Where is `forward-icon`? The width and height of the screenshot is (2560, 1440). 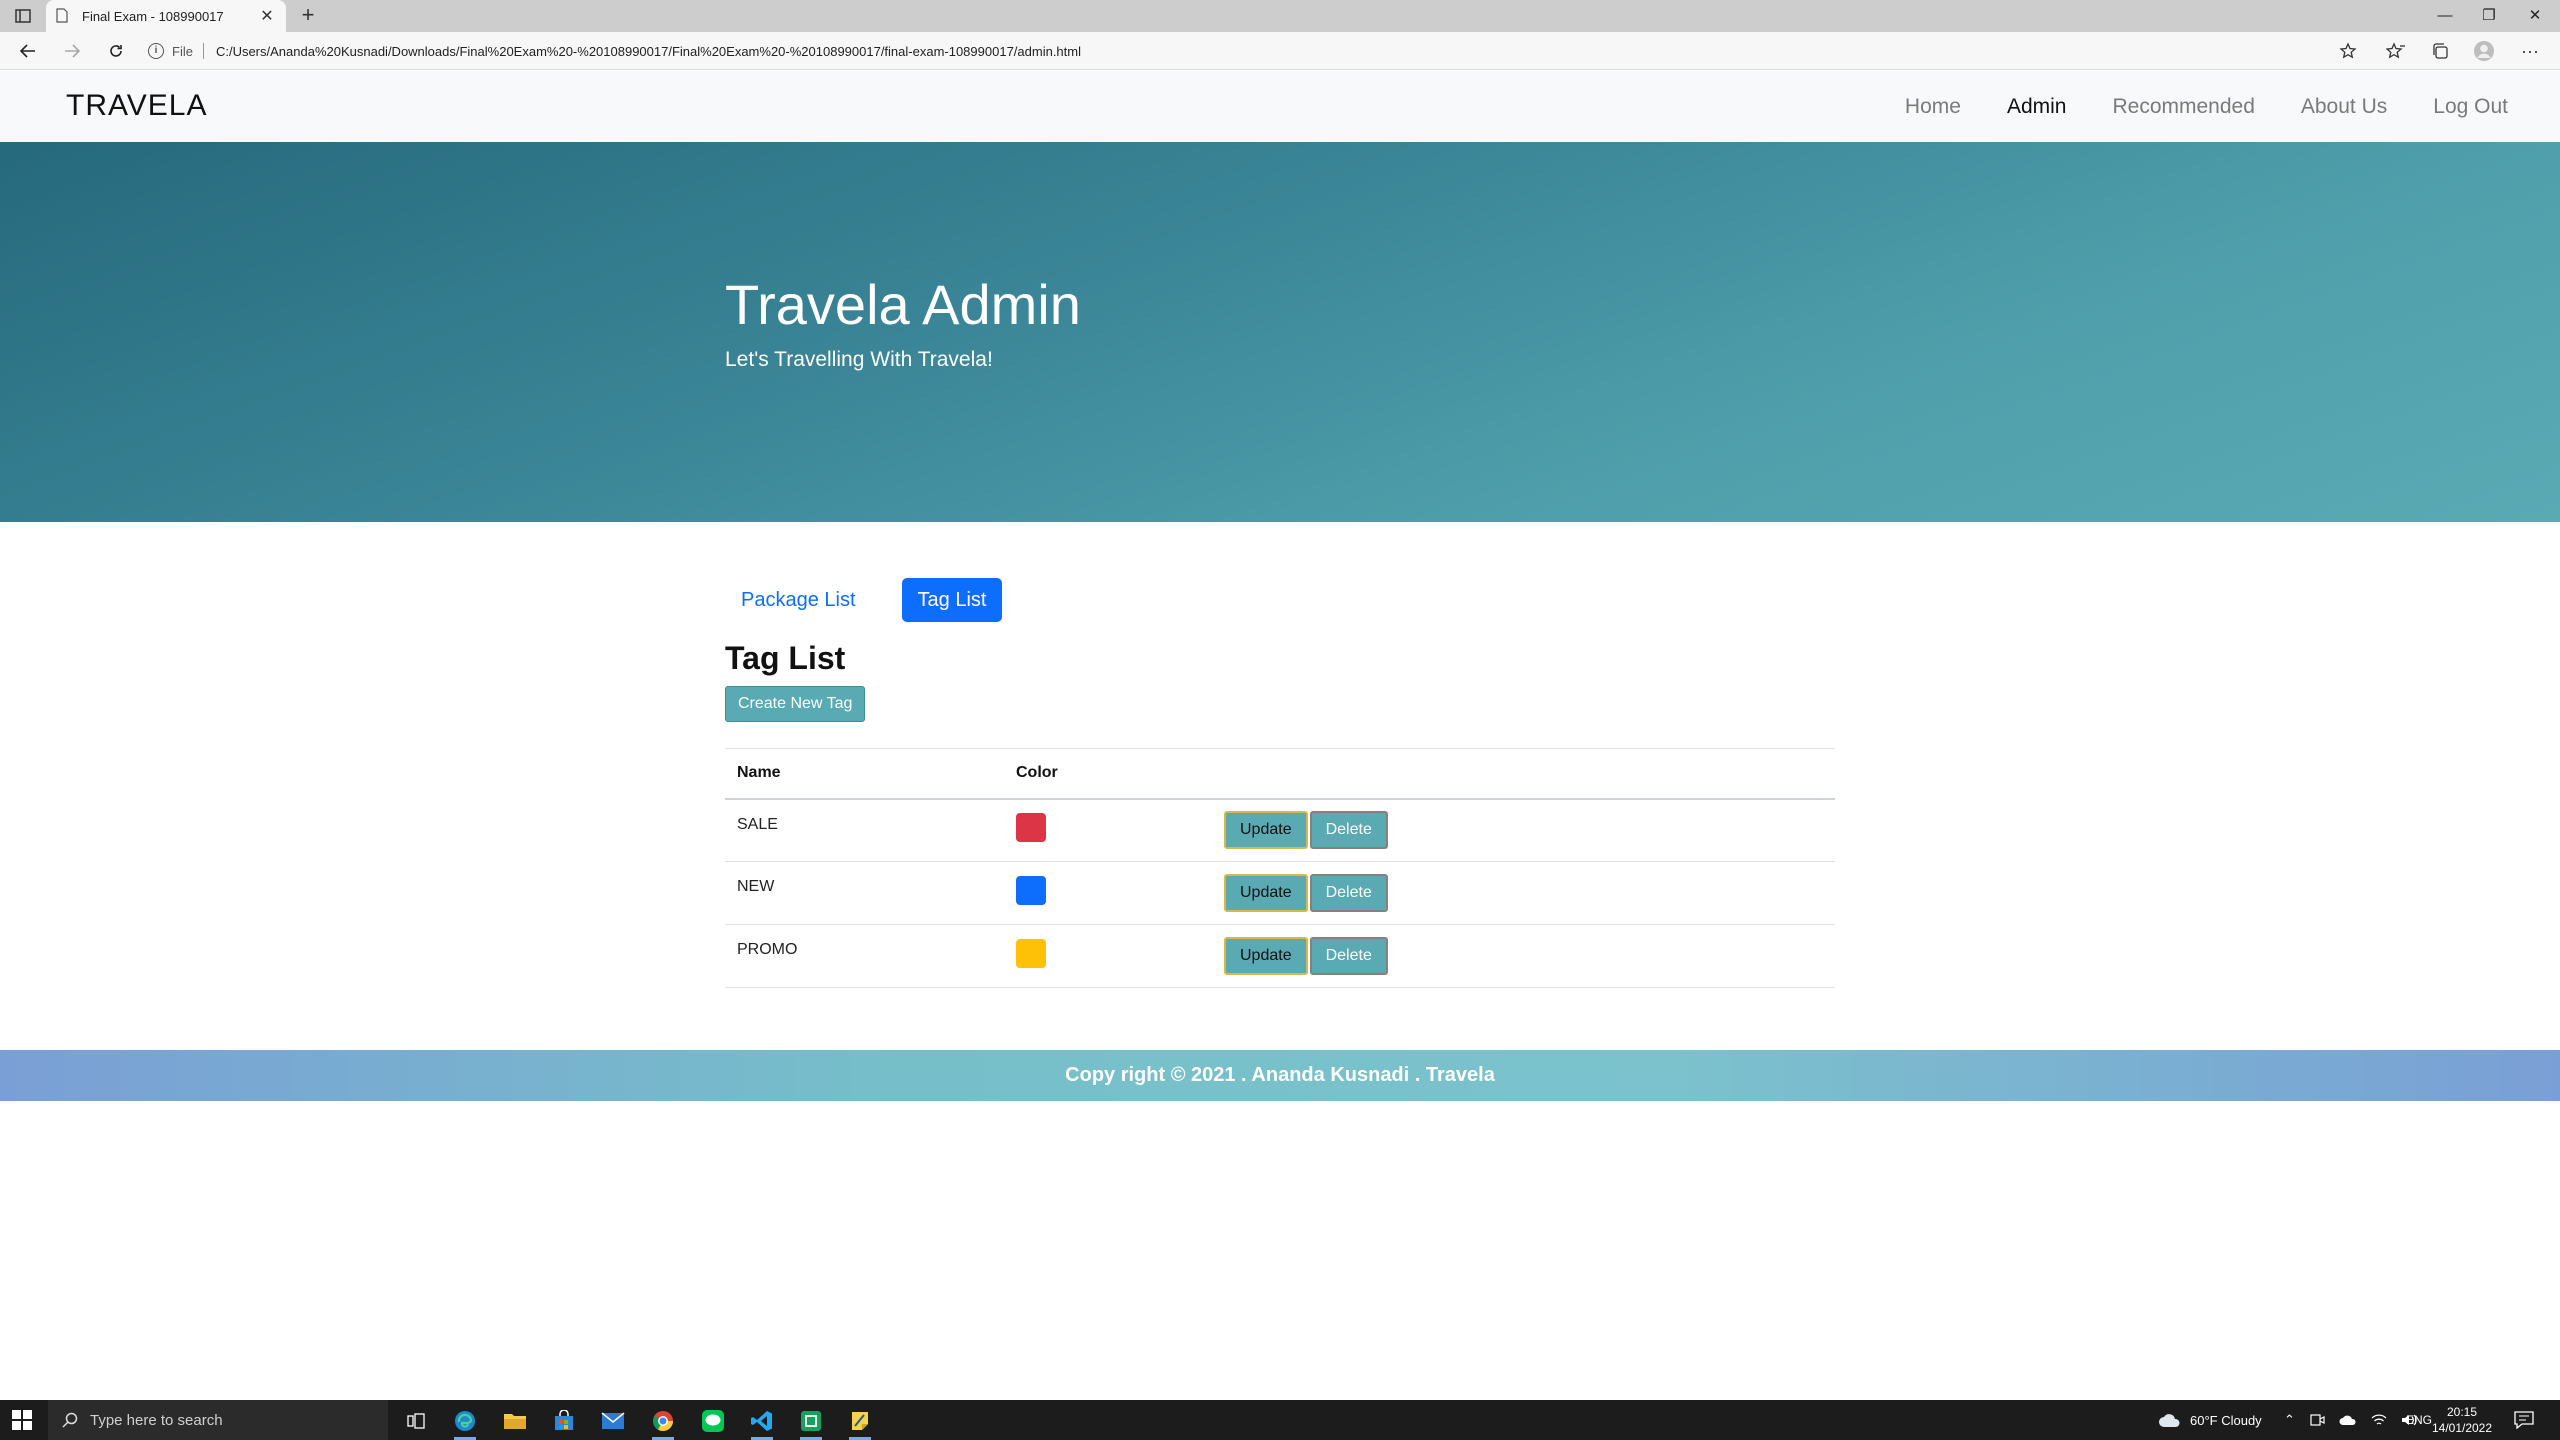 forward-icon is located at coordinates (72, 51).